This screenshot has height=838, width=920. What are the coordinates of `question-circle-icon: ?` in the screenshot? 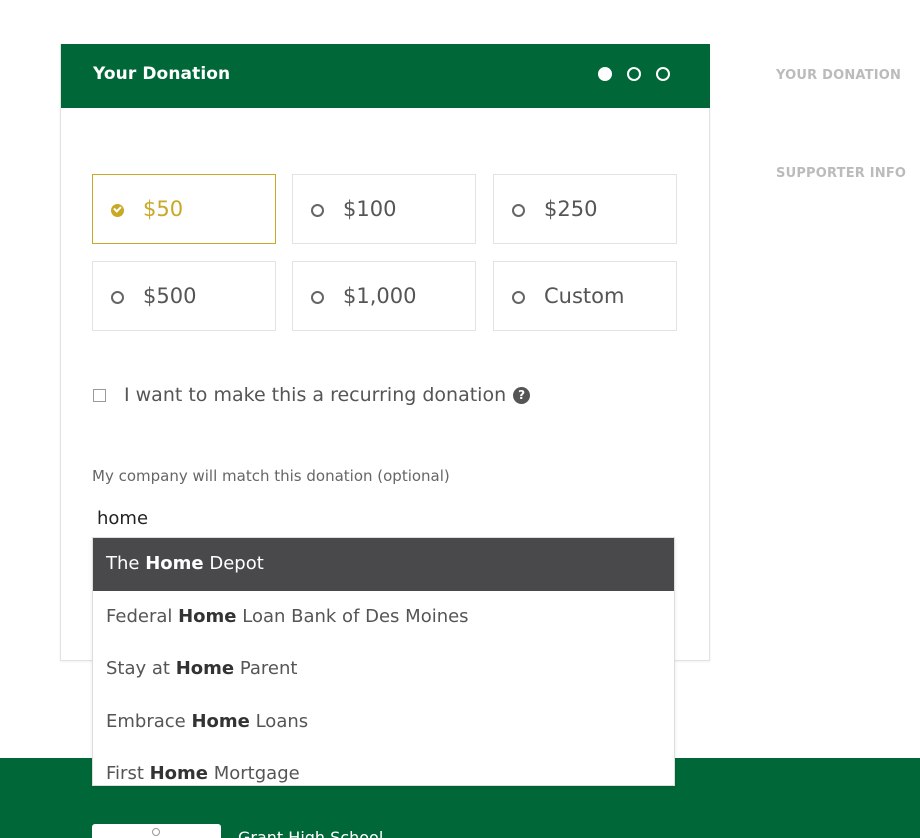 It's located at (522, 395).